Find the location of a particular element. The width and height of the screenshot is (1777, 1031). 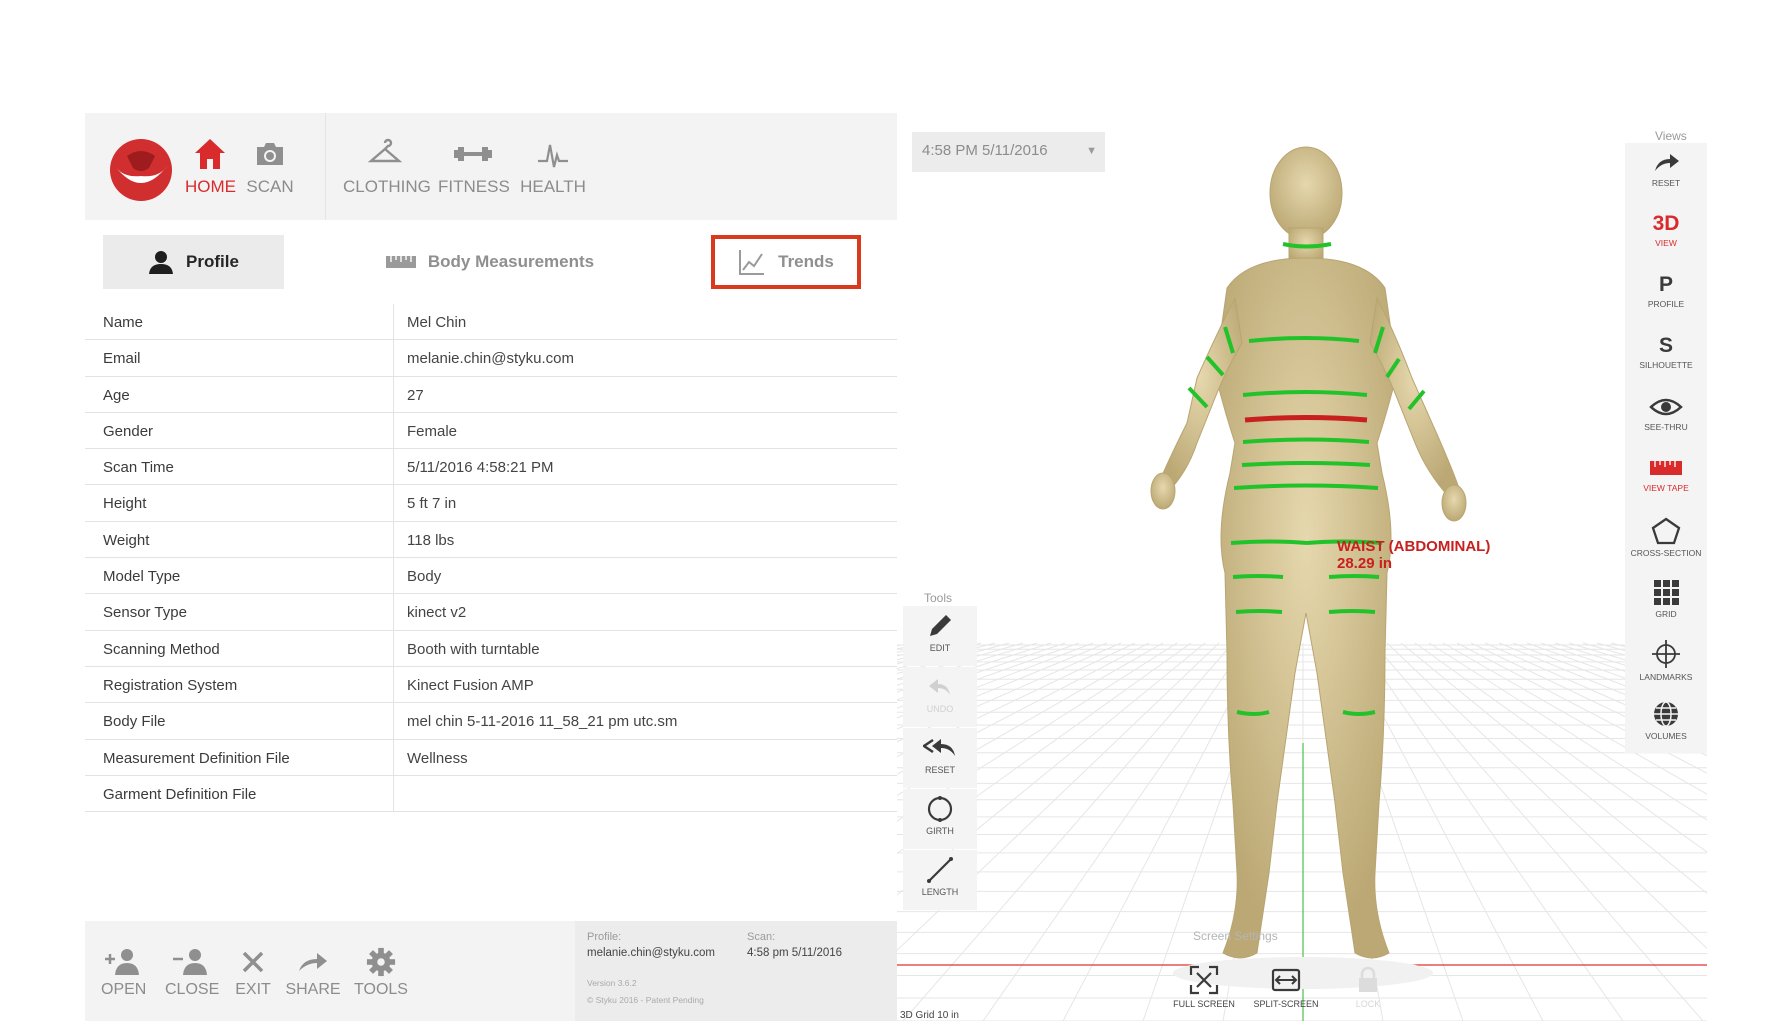

fullscreen-icon is located at coordinates (1204, 980).